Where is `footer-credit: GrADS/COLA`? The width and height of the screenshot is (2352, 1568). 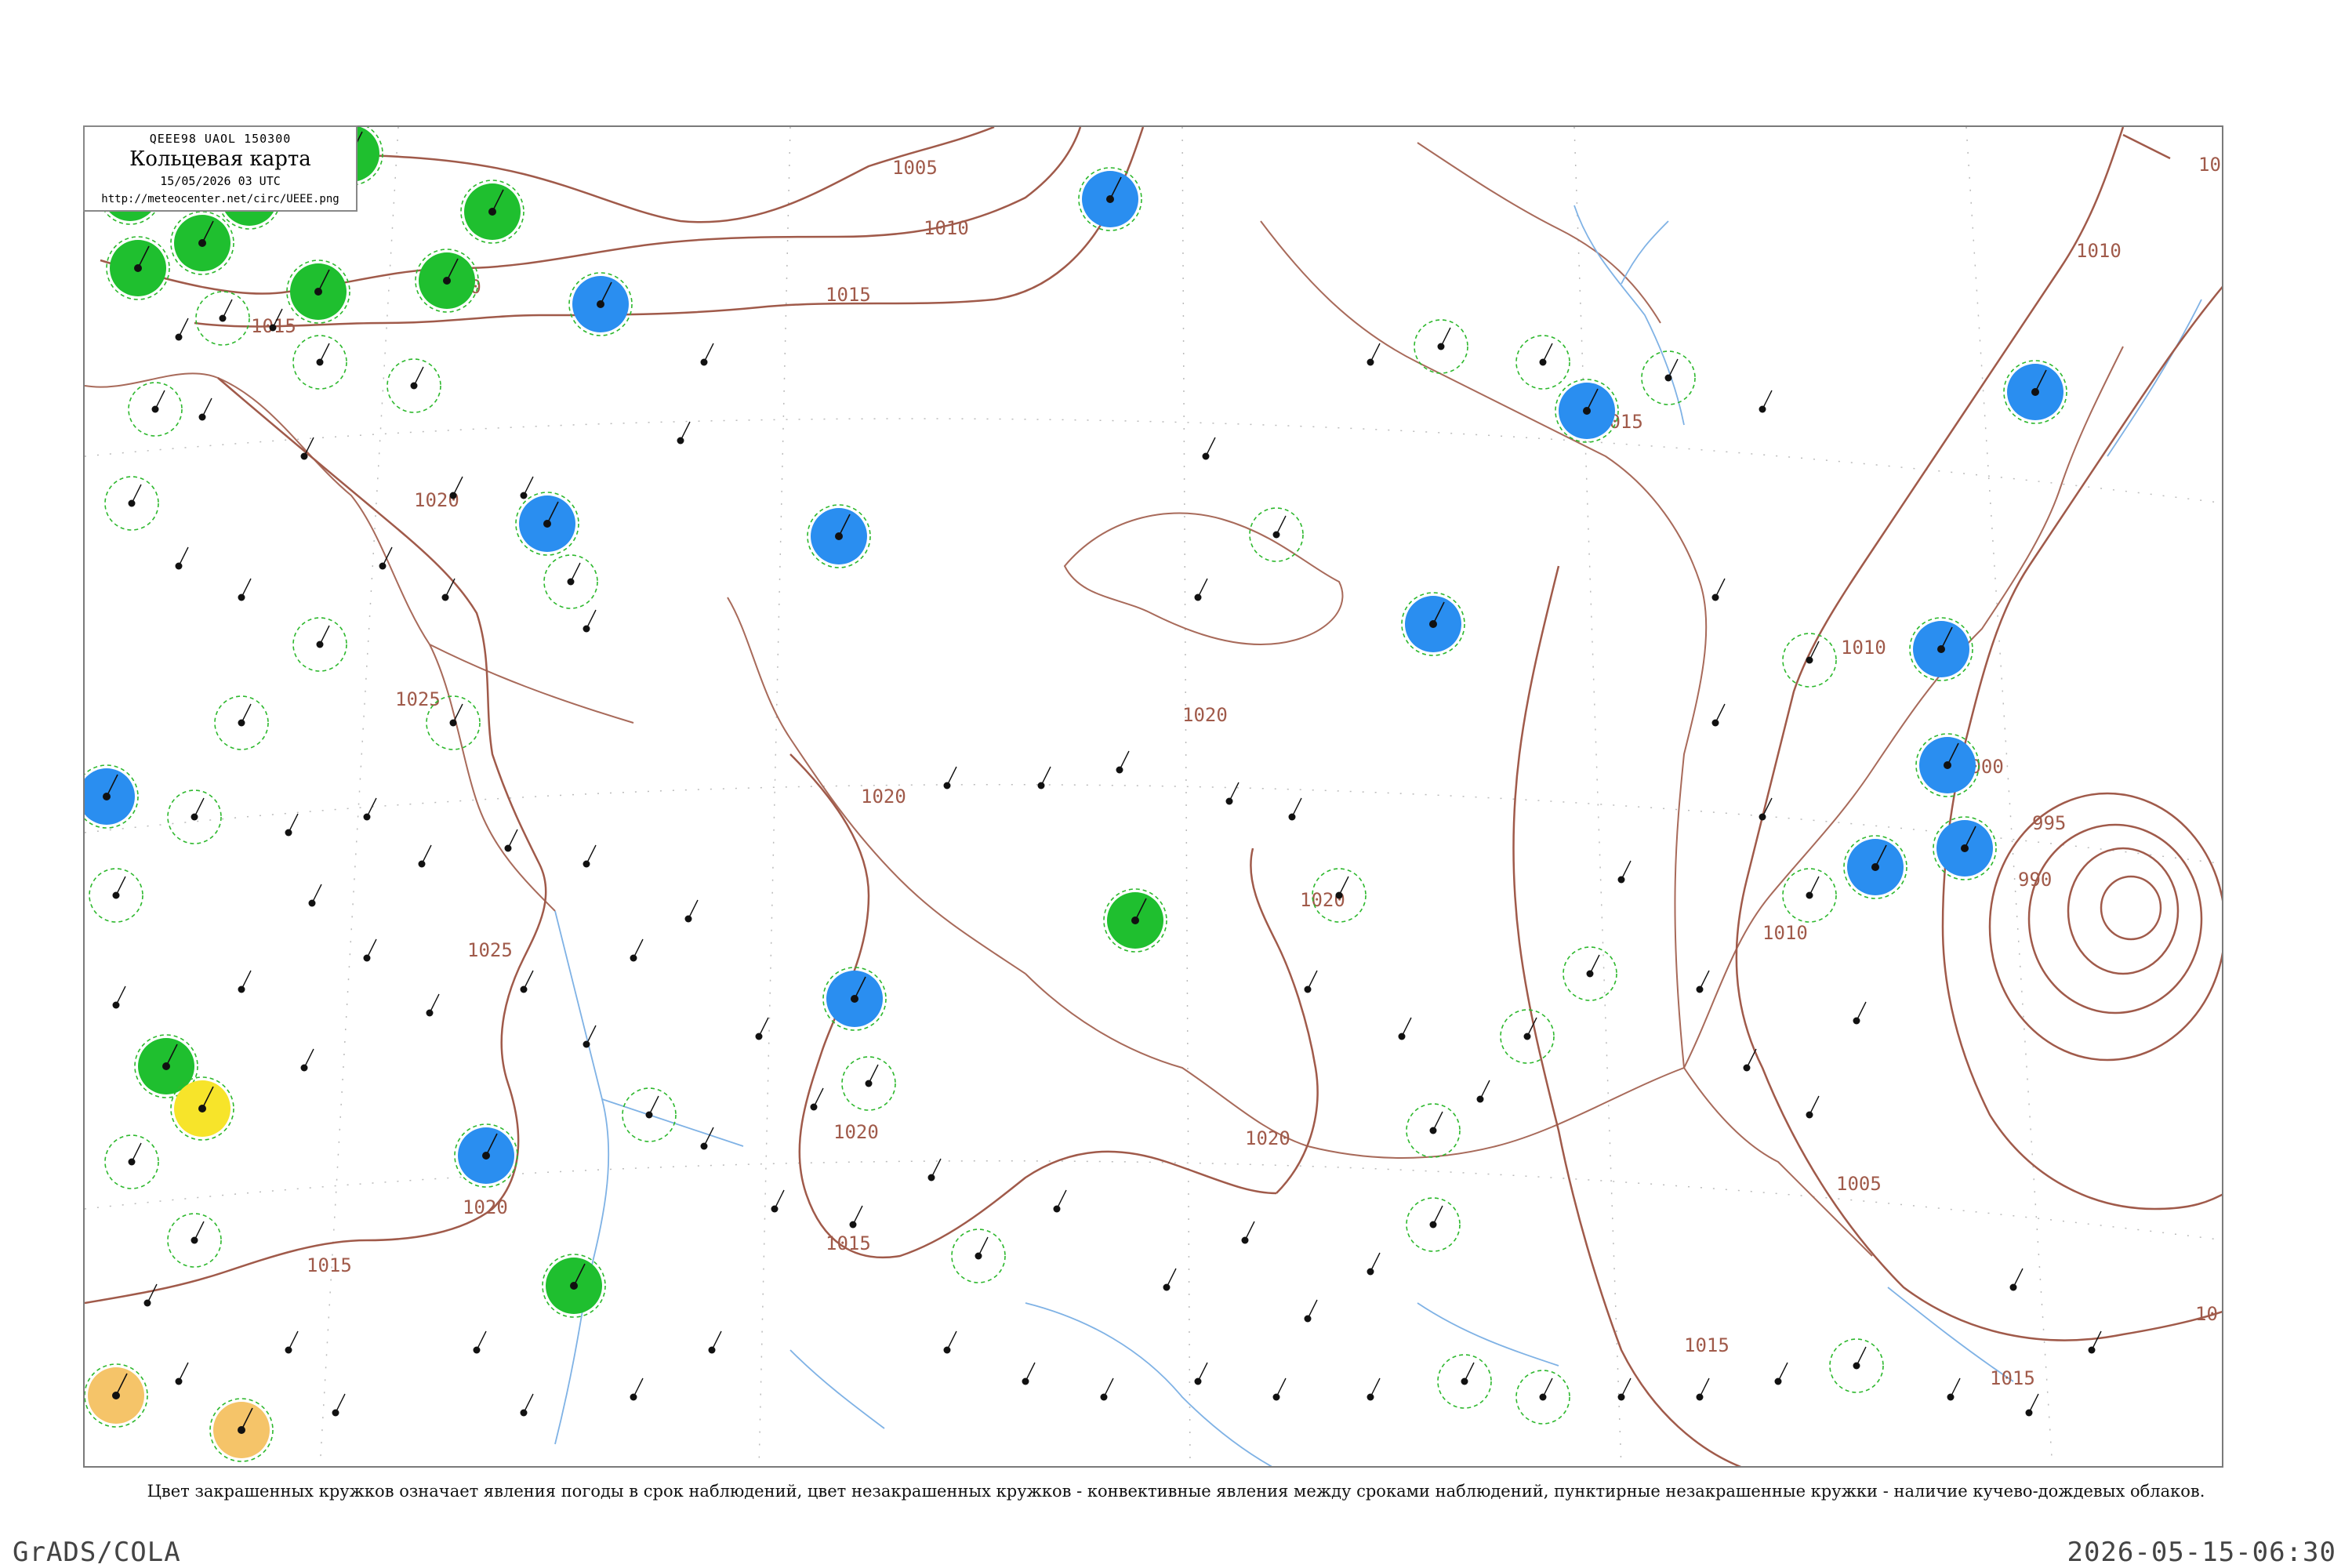 footer-credit: GrADS/COLA is located at coordinates (97, 1552).